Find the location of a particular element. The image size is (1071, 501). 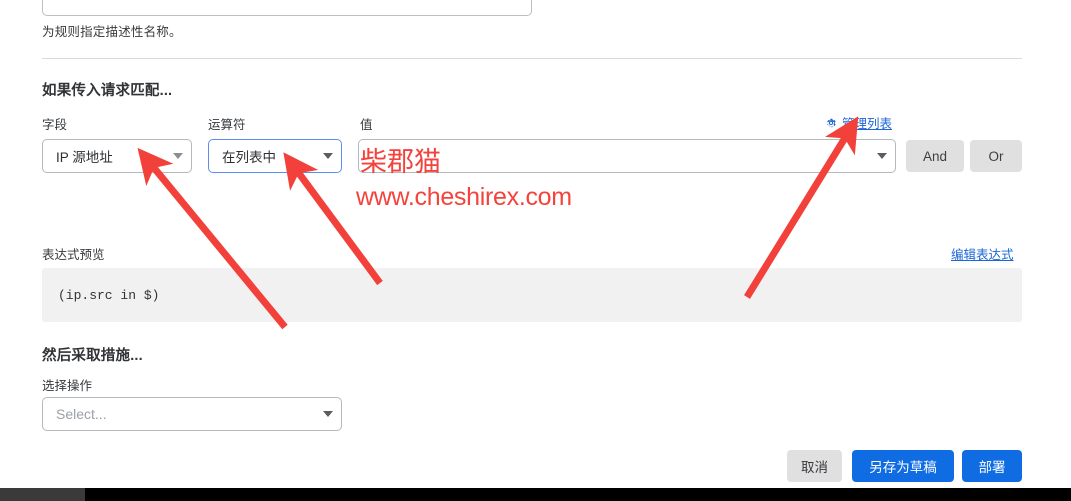

manage-list-link: 管理列表 is located at coordinates (867, 122).